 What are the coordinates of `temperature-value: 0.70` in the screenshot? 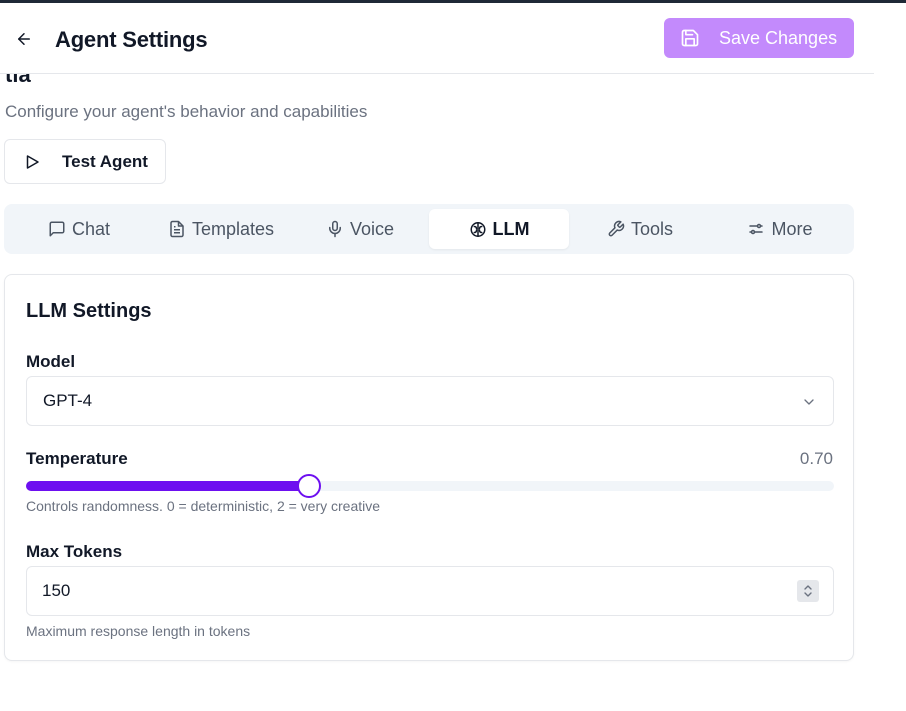 It's located at (816, 458).